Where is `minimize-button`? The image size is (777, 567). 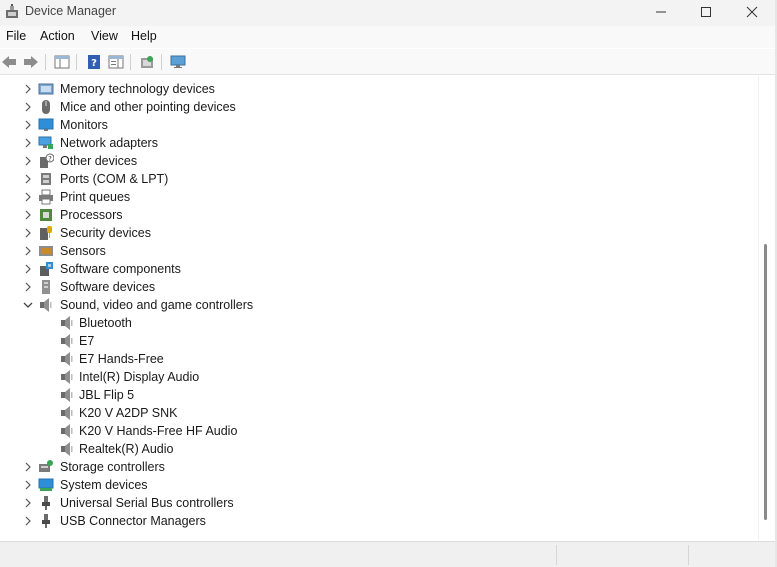
minimize-button is located at coordinates (661, 12).